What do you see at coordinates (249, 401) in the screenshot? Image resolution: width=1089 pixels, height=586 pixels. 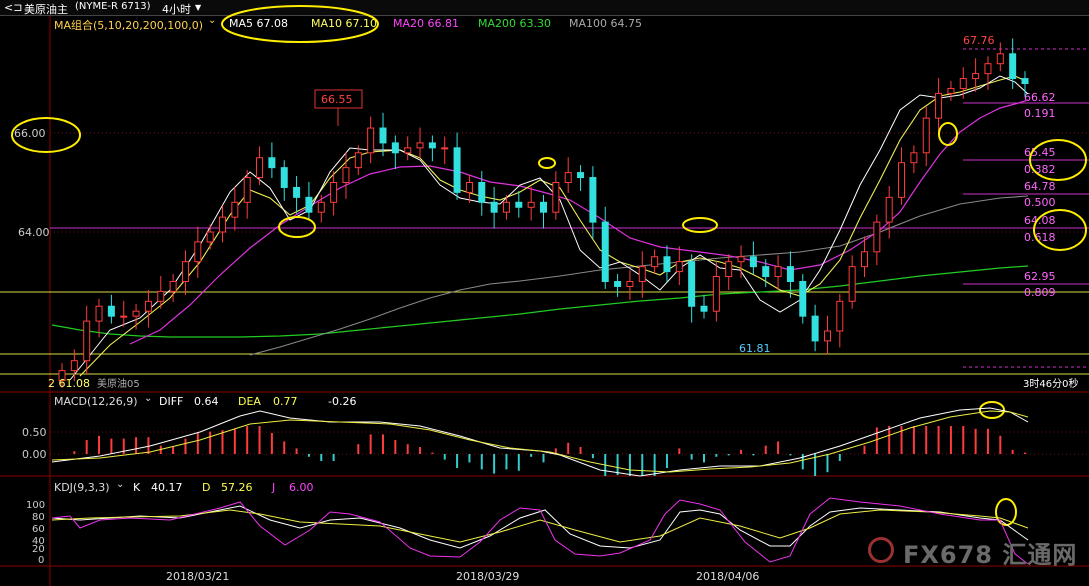 I see `macd-dea-label: DEA` at bounding box center [249, 401].